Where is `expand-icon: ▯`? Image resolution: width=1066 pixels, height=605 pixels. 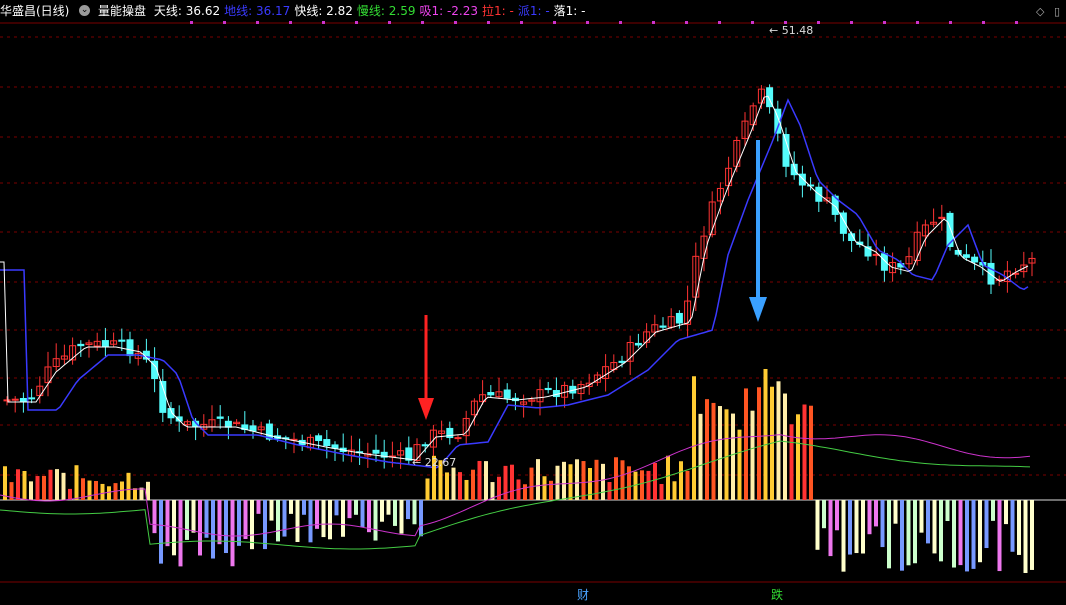 expand-icon: ▯ is located at coordinates (1057, 11).